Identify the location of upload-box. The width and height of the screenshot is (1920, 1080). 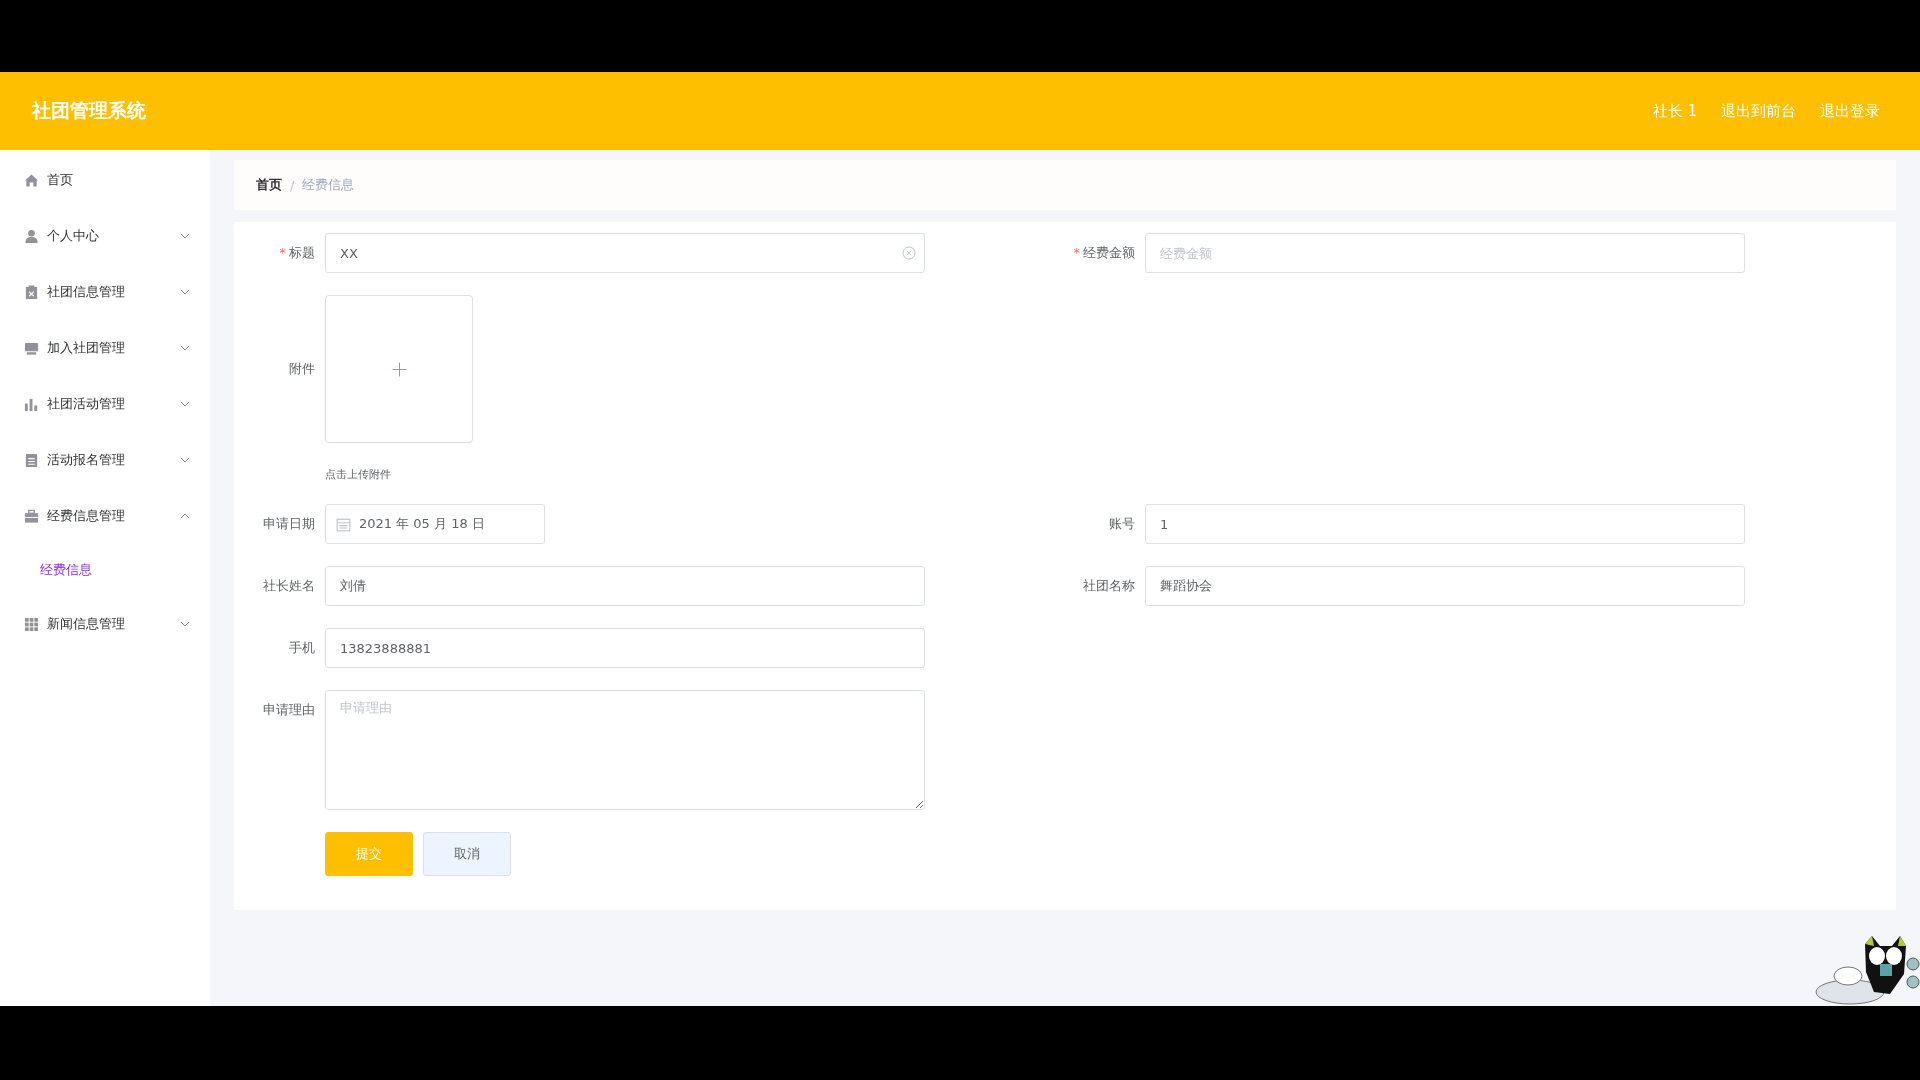
(399, 369).